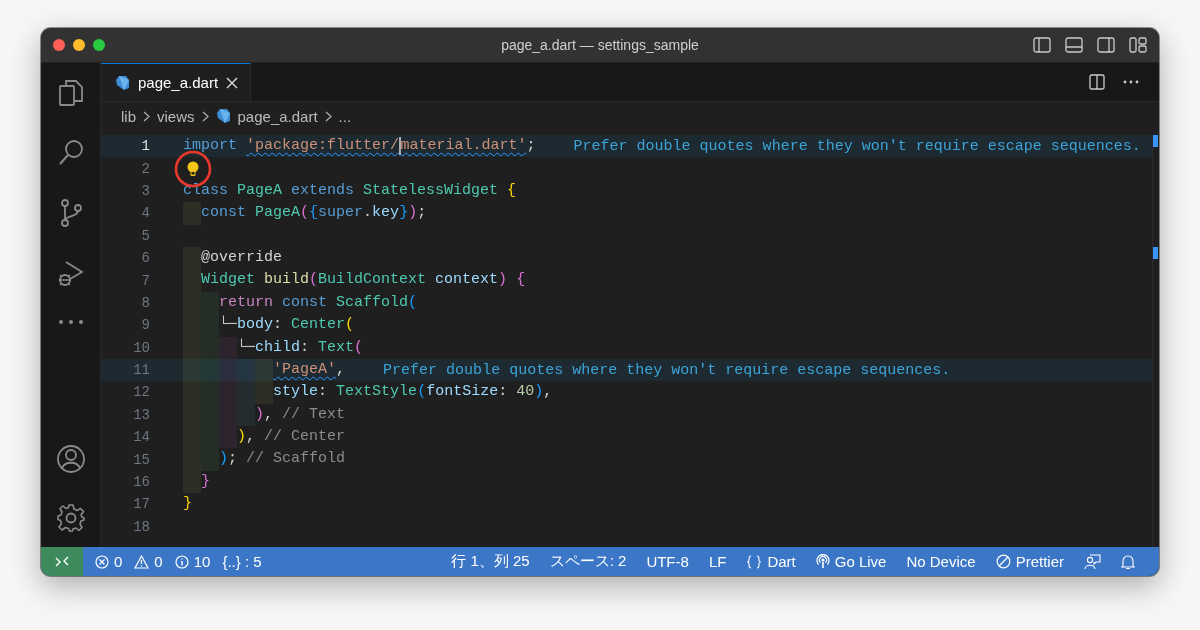 Image resolution: width=1200 pixels, height=630 pixels. What do you see at coordinates (1042, 45) in the screenshot?
I see `toggle-sidebar-icon` at bounding box center [1042, 45].